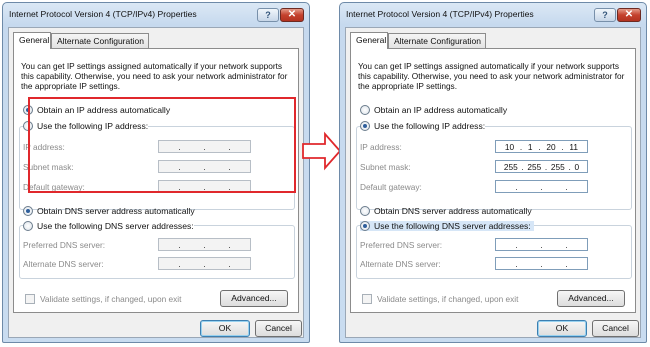 This screenshot has width=650, height=347. Describe the element at coordinates (534, 166) in the screenshot. I see `mask-octet-2: 255` at that location.